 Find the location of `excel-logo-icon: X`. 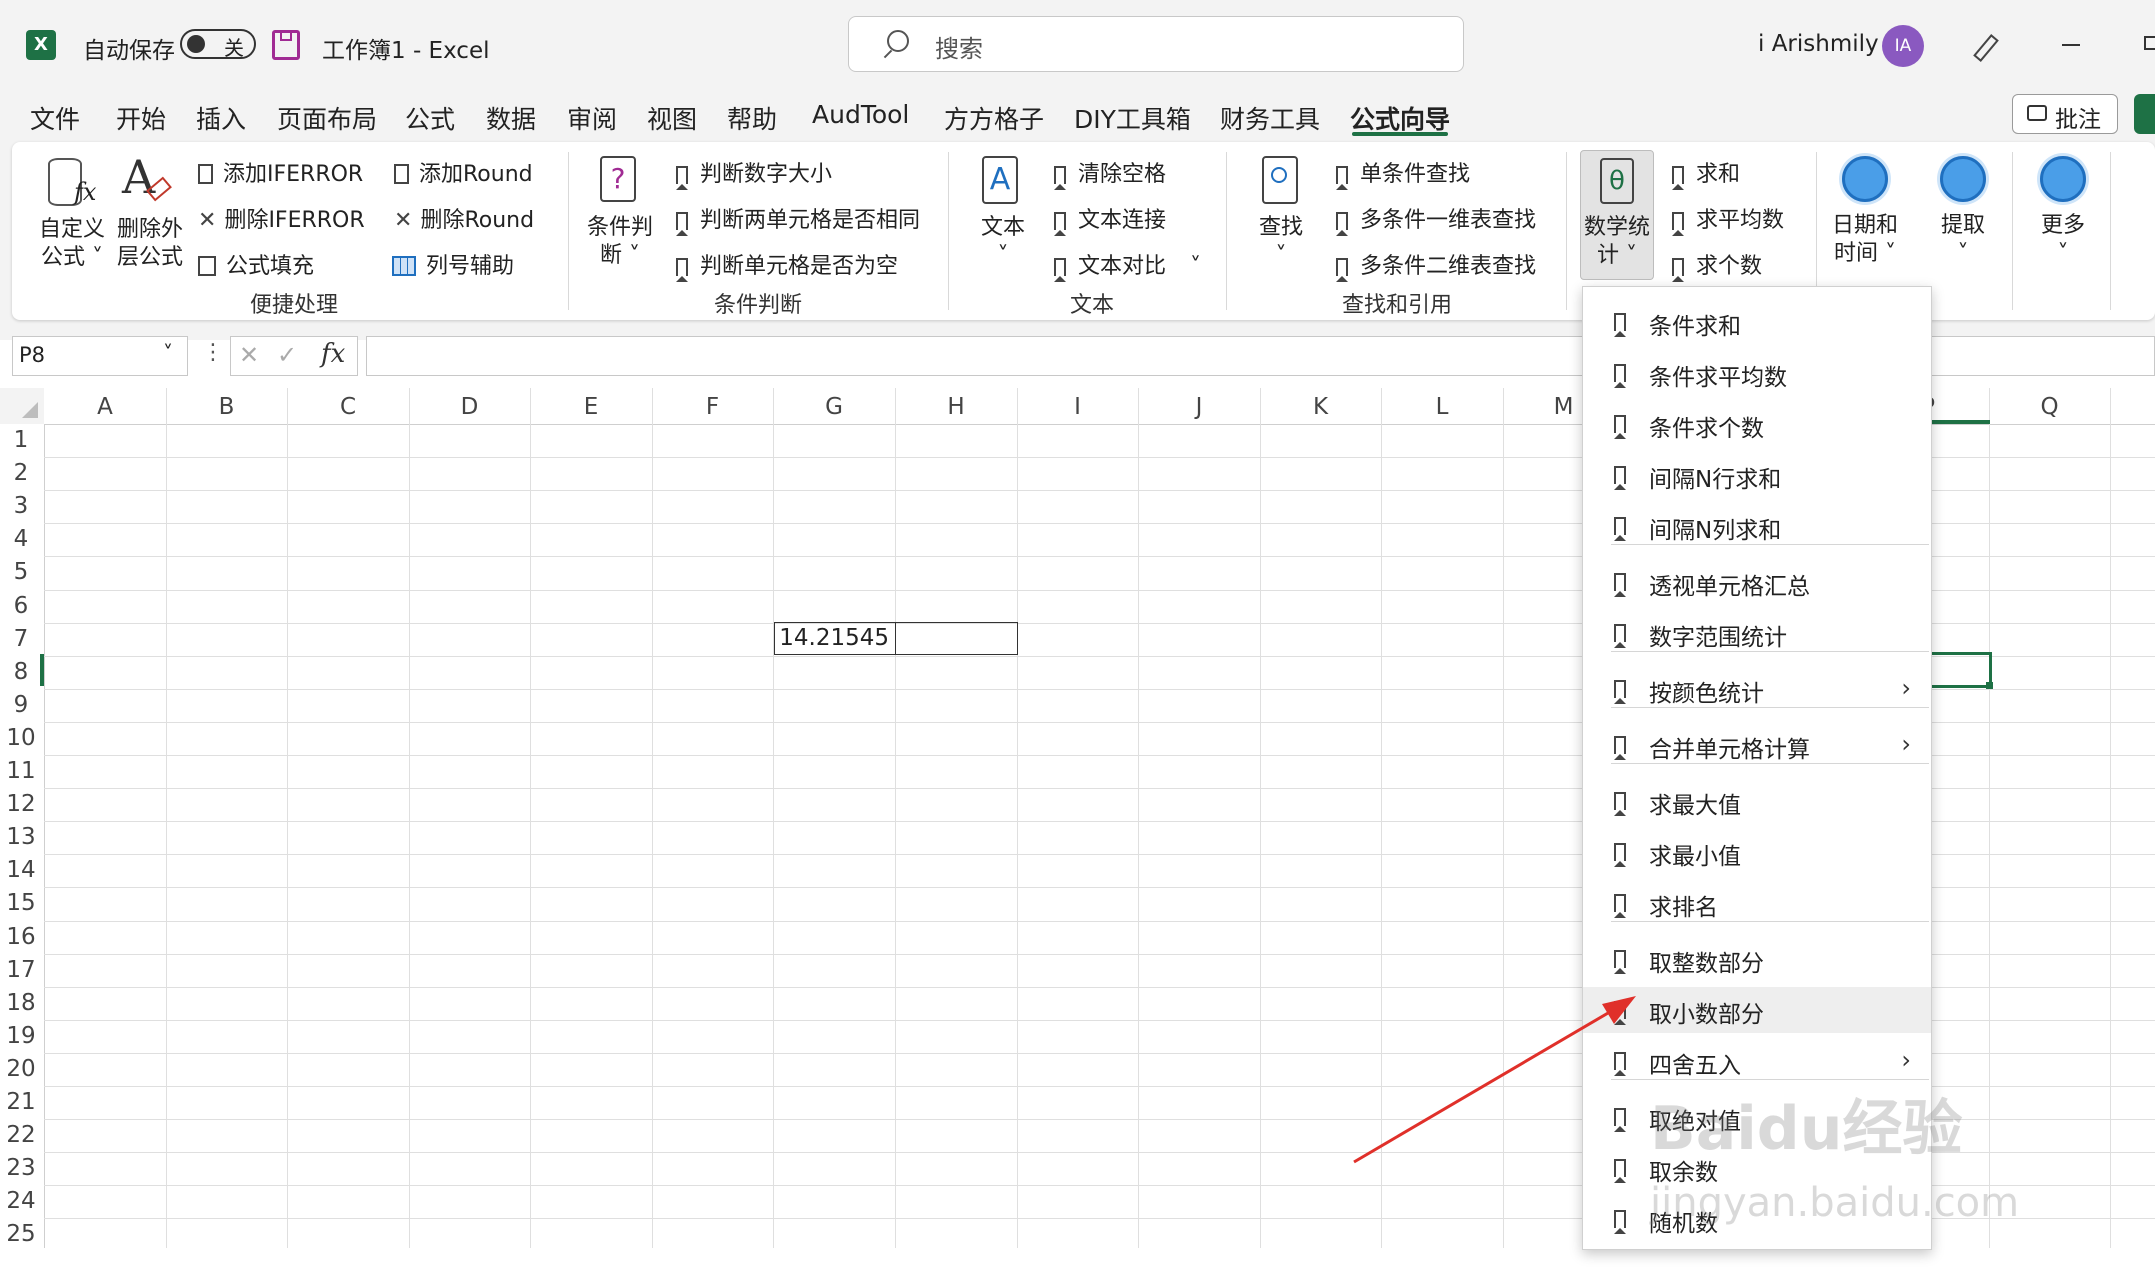

excel-logo-icon: X is located at coordinates (41, 45).